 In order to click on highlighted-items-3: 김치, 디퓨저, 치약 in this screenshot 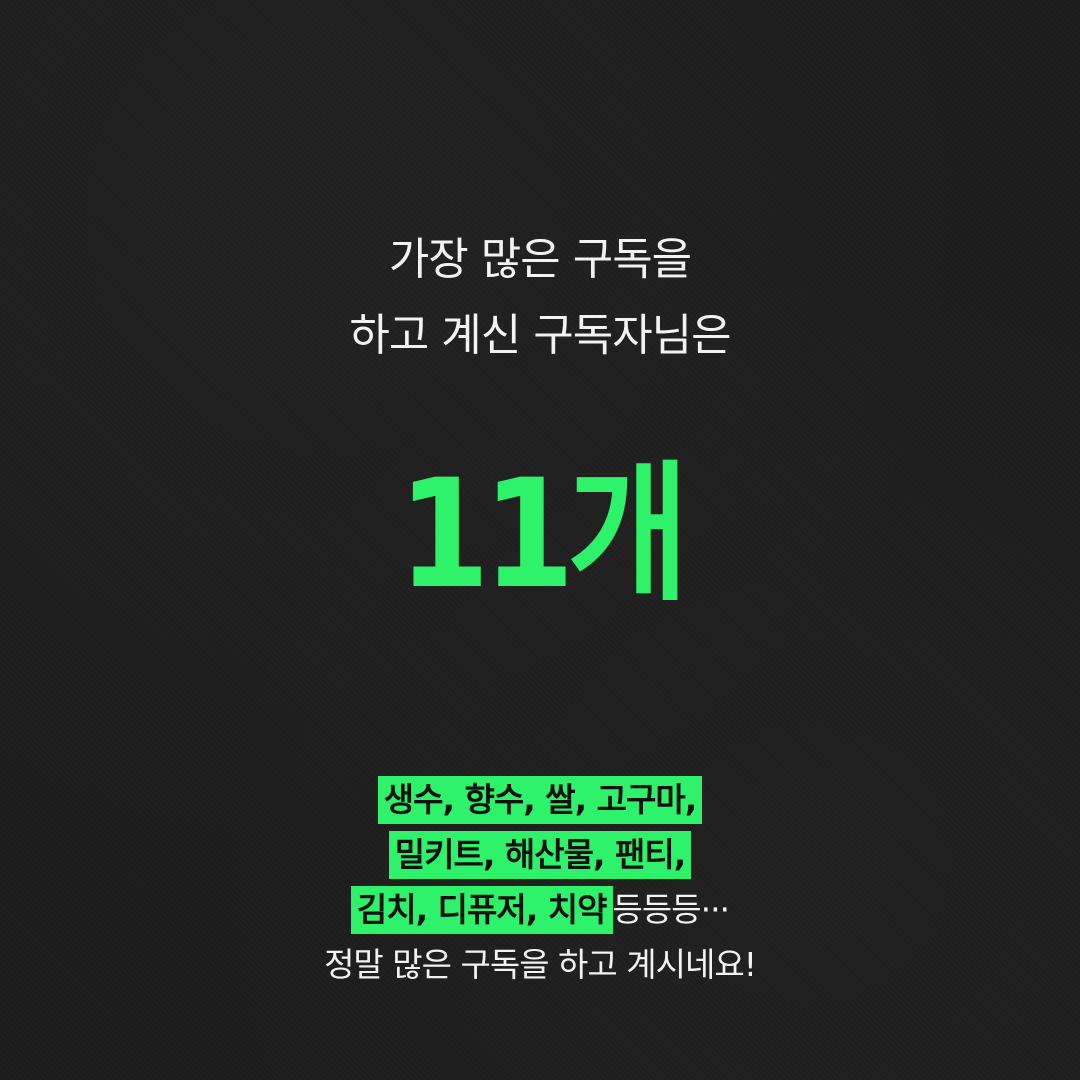, I will do `click(481, 910)`.